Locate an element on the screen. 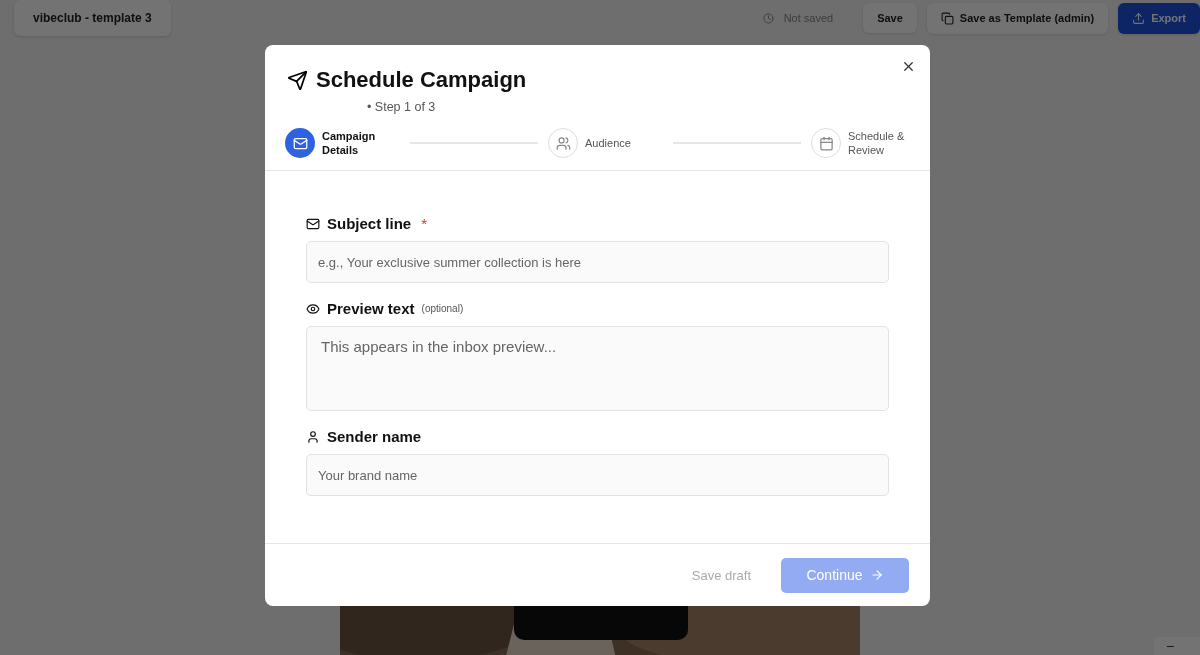  calendar-icon is located at coordinates (826, 143).